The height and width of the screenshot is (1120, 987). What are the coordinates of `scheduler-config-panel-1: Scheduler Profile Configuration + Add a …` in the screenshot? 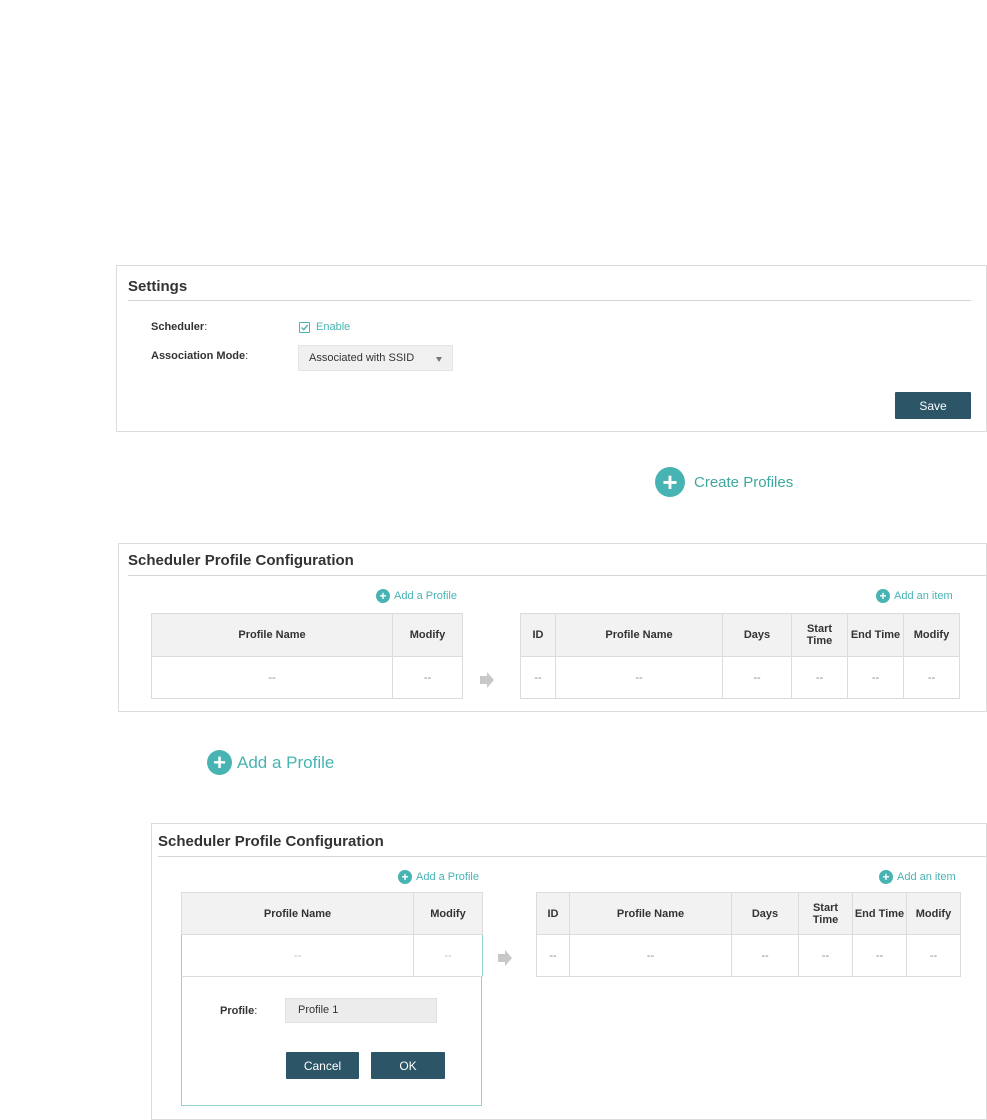 It's located at (552, 627).